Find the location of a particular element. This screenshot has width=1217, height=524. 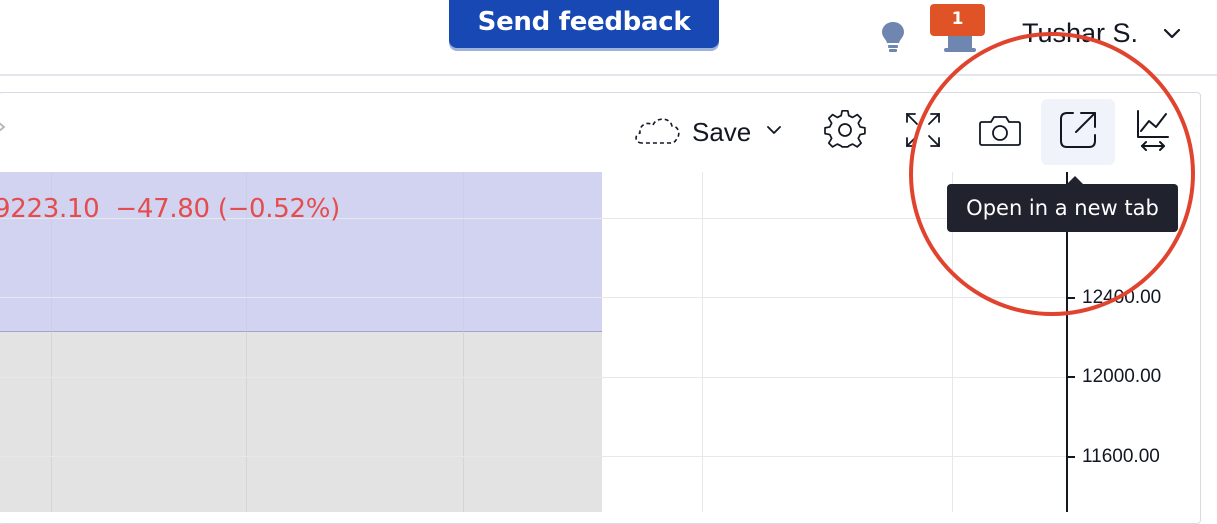

save-button: Save is located at coordinates (717, 132).